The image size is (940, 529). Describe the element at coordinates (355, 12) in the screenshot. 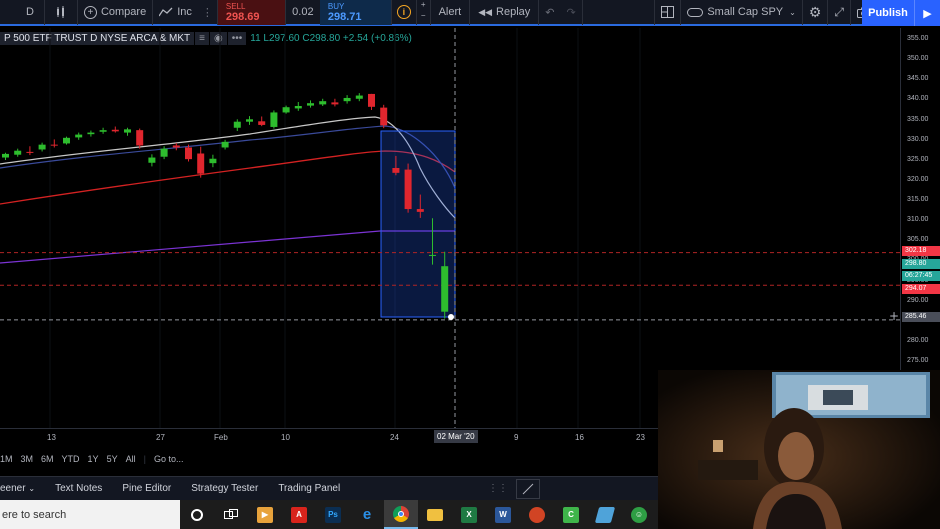

I see `buy-button: BUY 298.71` at that location.